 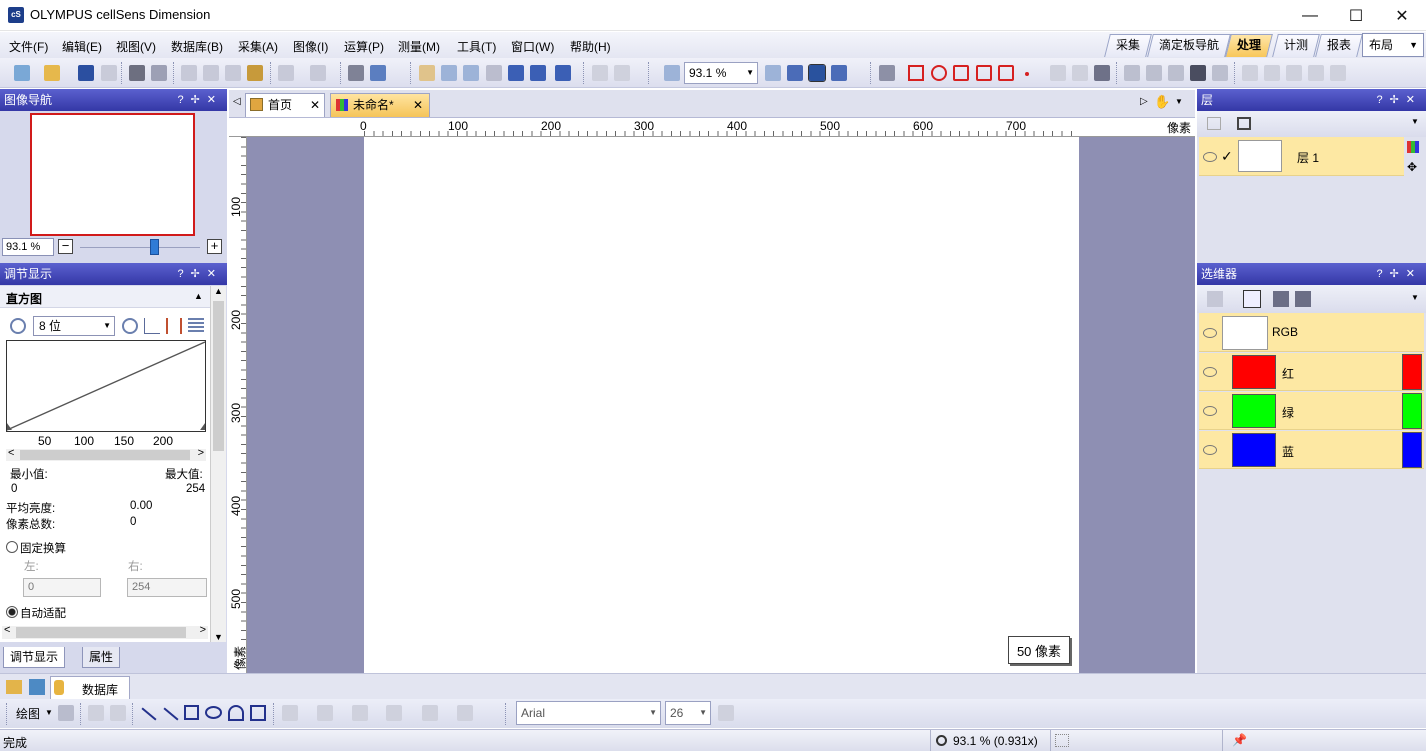 I want to click on channels-icon, so click(x=196, y=326).